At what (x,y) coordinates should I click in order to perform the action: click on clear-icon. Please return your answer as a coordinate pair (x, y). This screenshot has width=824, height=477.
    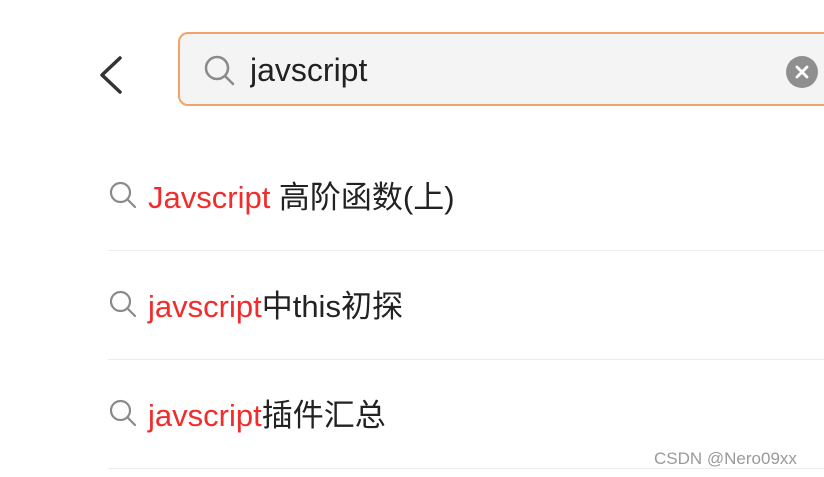
    Looking at the image, I should click on (802, 72).